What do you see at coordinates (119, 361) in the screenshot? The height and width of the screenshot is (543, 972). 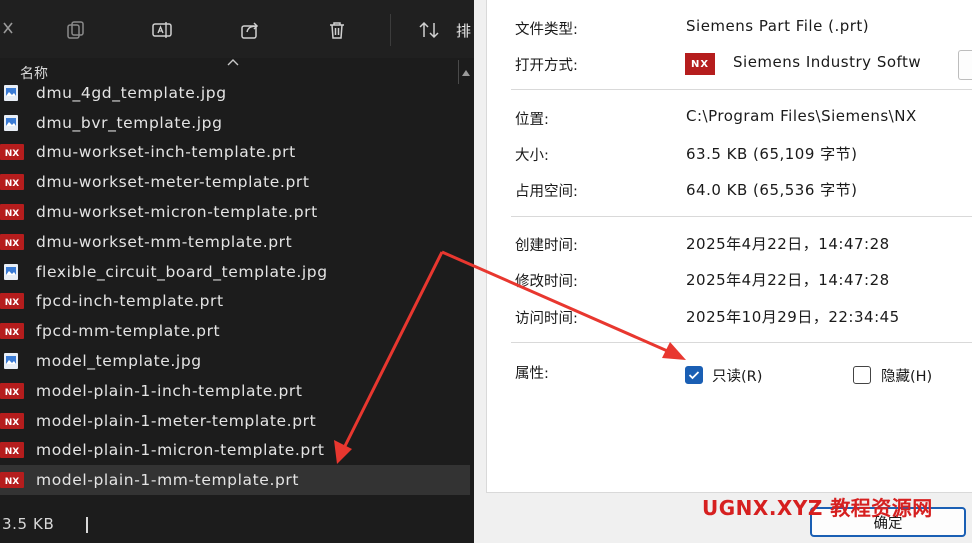 I see `file-name: model_template.jpg` at bounding box center [119, 361].